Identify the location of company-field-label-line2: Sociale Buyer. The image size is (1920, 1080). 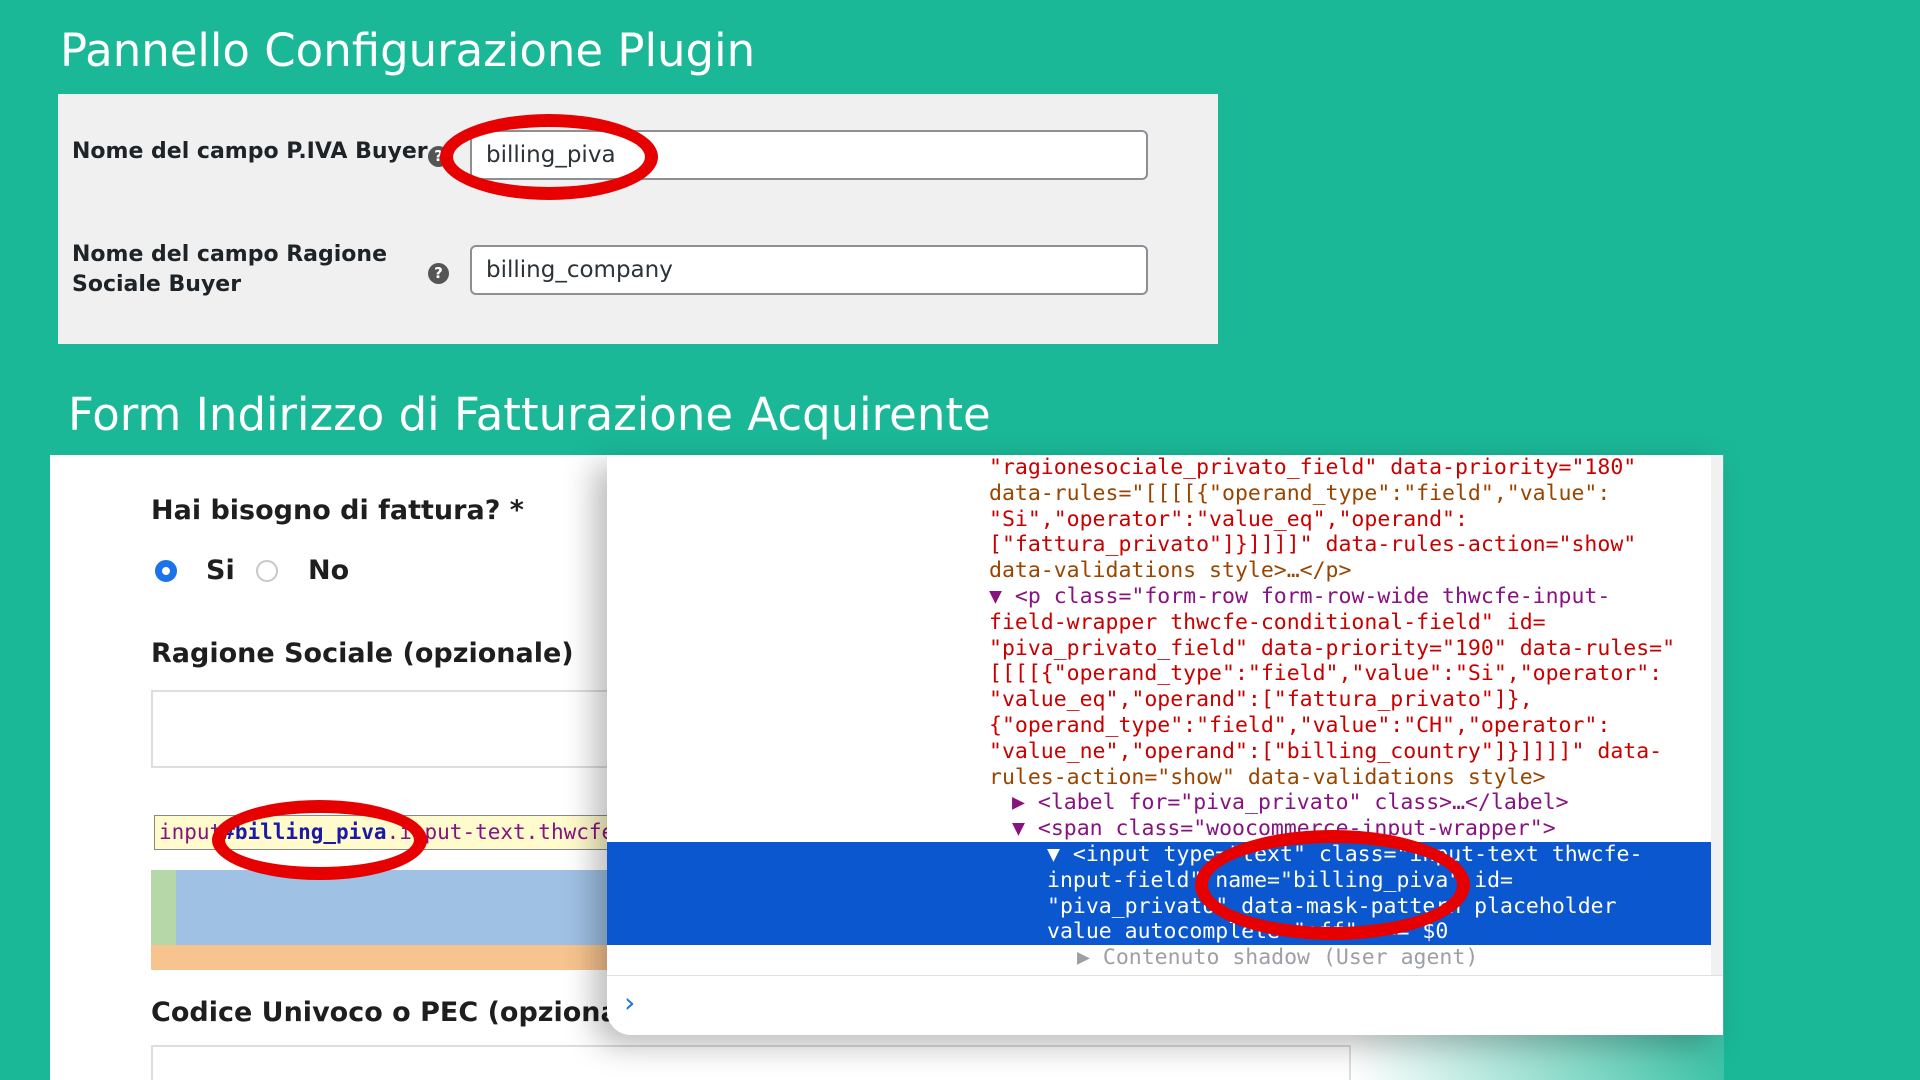
(157, 284).